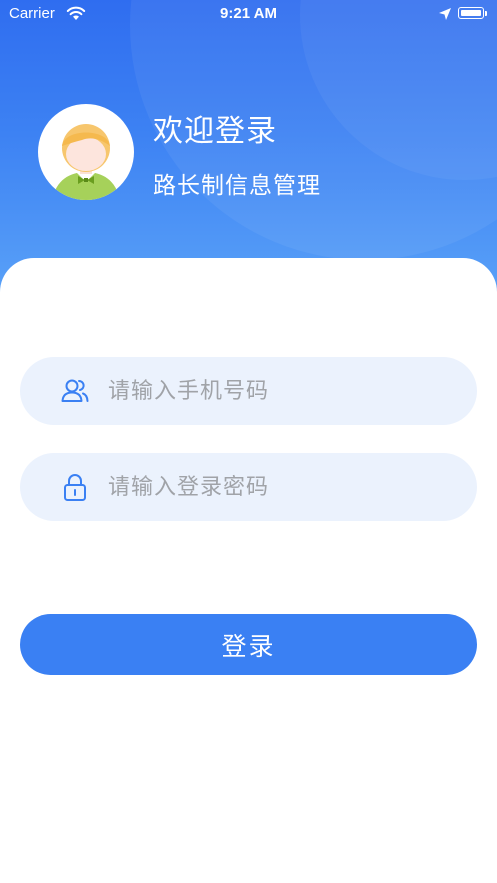  Describe the element at coordinates (248, 644) in the screenshot. I see `login-button: 登录` at that location.